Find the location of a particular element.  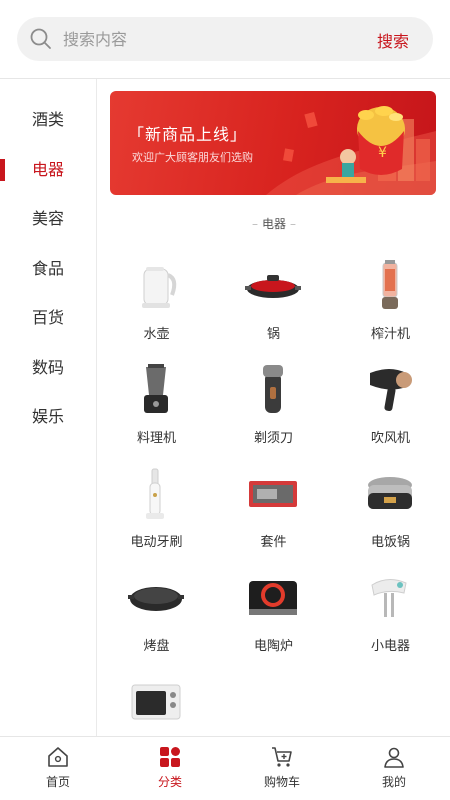

electric-toothbrush-icon is located at coordinates (155, 493).